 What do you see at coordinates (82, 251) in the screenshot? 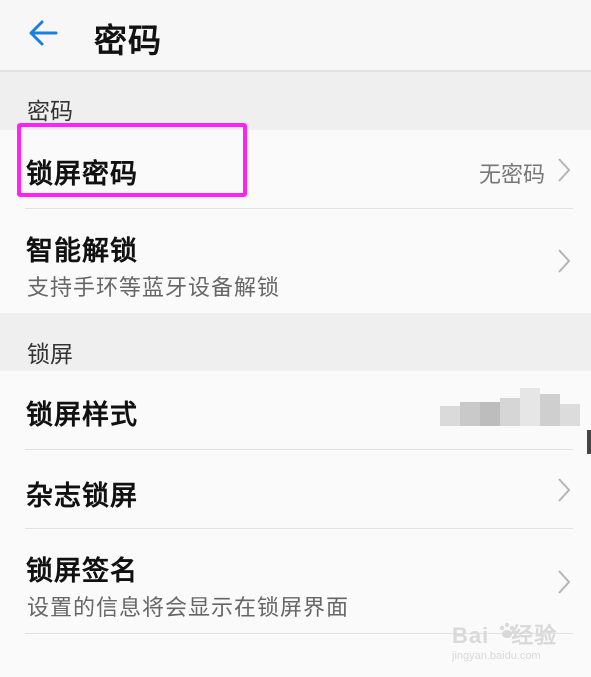
I see `row-title: 智能解锁` at bounding box center [82, 251].